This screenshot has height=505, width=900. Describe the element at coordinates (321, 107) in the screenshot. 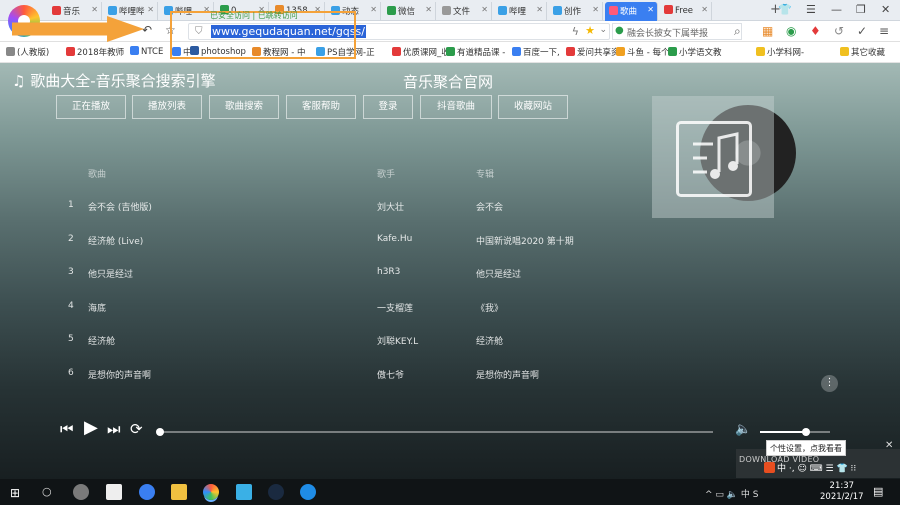

I see `nav-button-4: 客服帮助` at that location.